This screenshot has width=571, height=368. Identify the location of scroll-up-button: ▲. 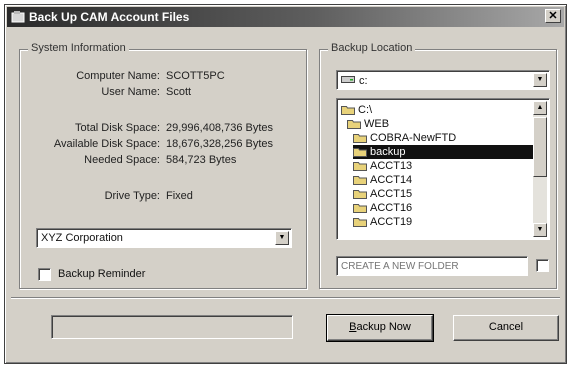
(540, 108).